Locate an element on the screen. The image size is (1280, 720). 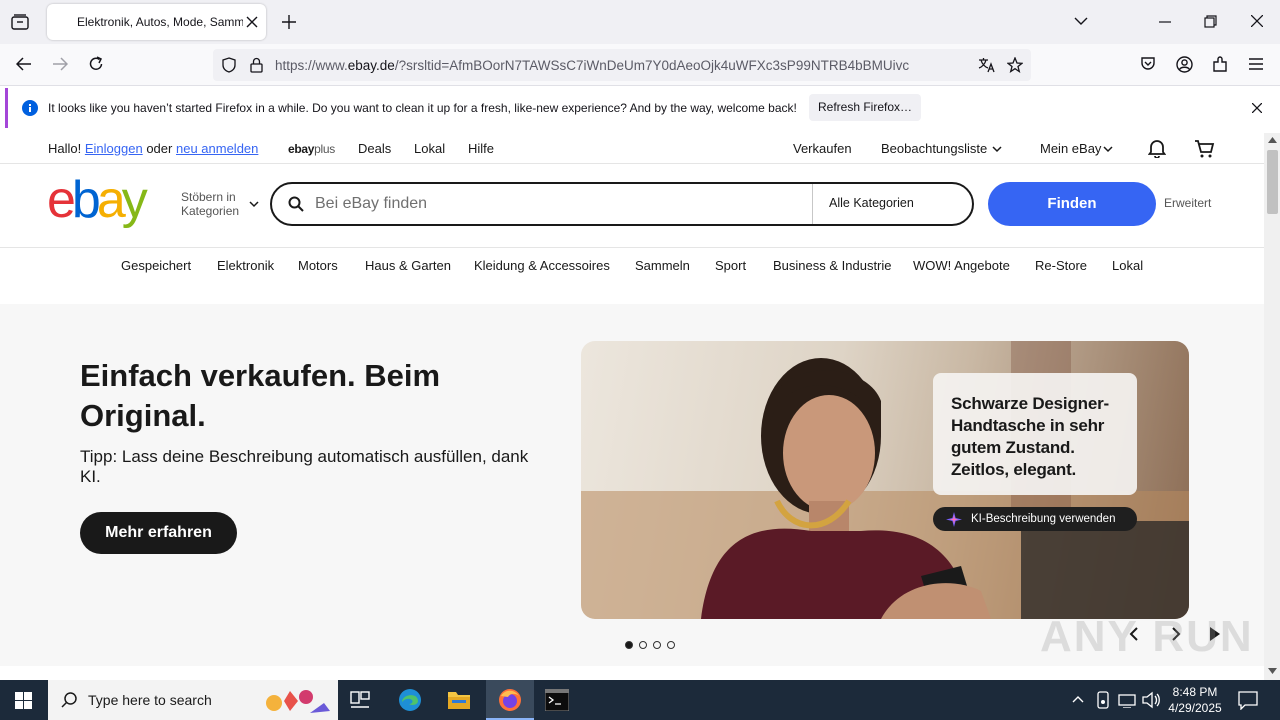
deals-link: Deals is located at coordinates (374, 148).